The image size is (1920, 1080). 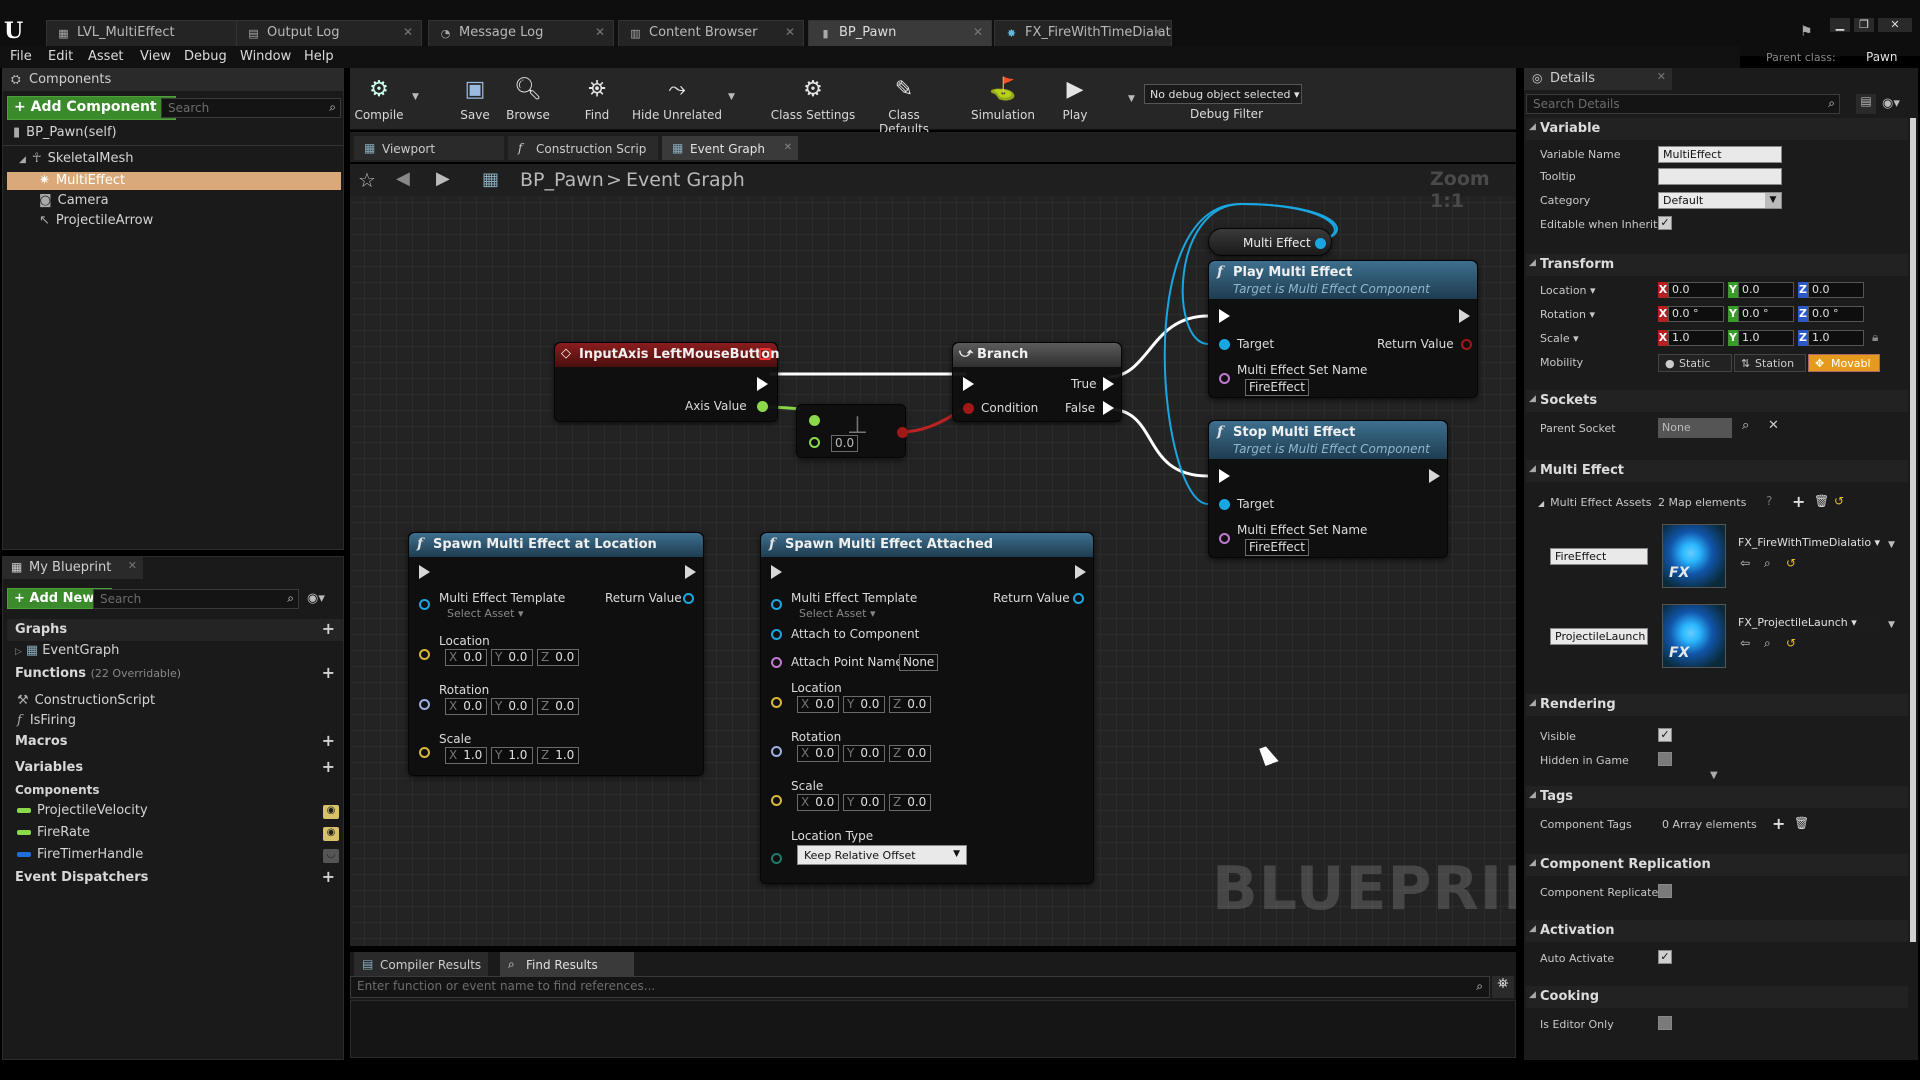 I want to click on details-header: ◎ Details ✕, so click(x=1598, y=79).